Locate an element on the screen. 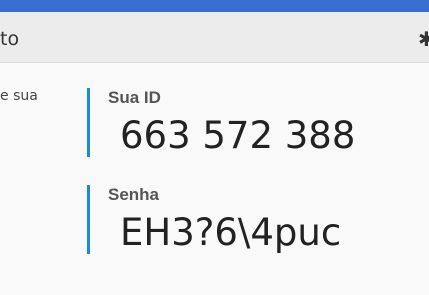 The image size is (429, 295). password-label: Senha is located at coordinates (134, 194).